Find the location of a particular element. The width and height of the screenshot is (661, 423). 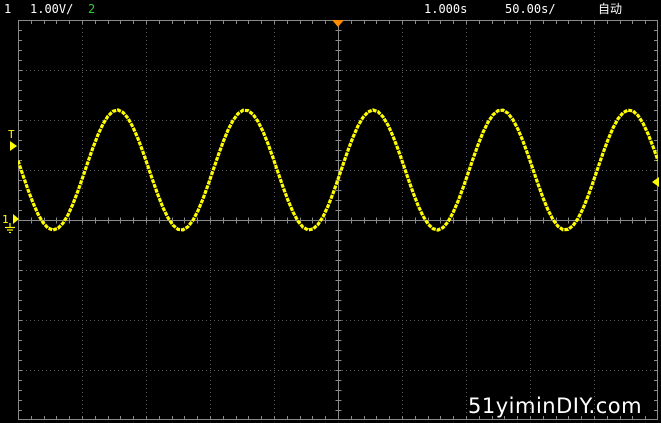

timebase-position: 1.000s is located at coordinates (445, 9).